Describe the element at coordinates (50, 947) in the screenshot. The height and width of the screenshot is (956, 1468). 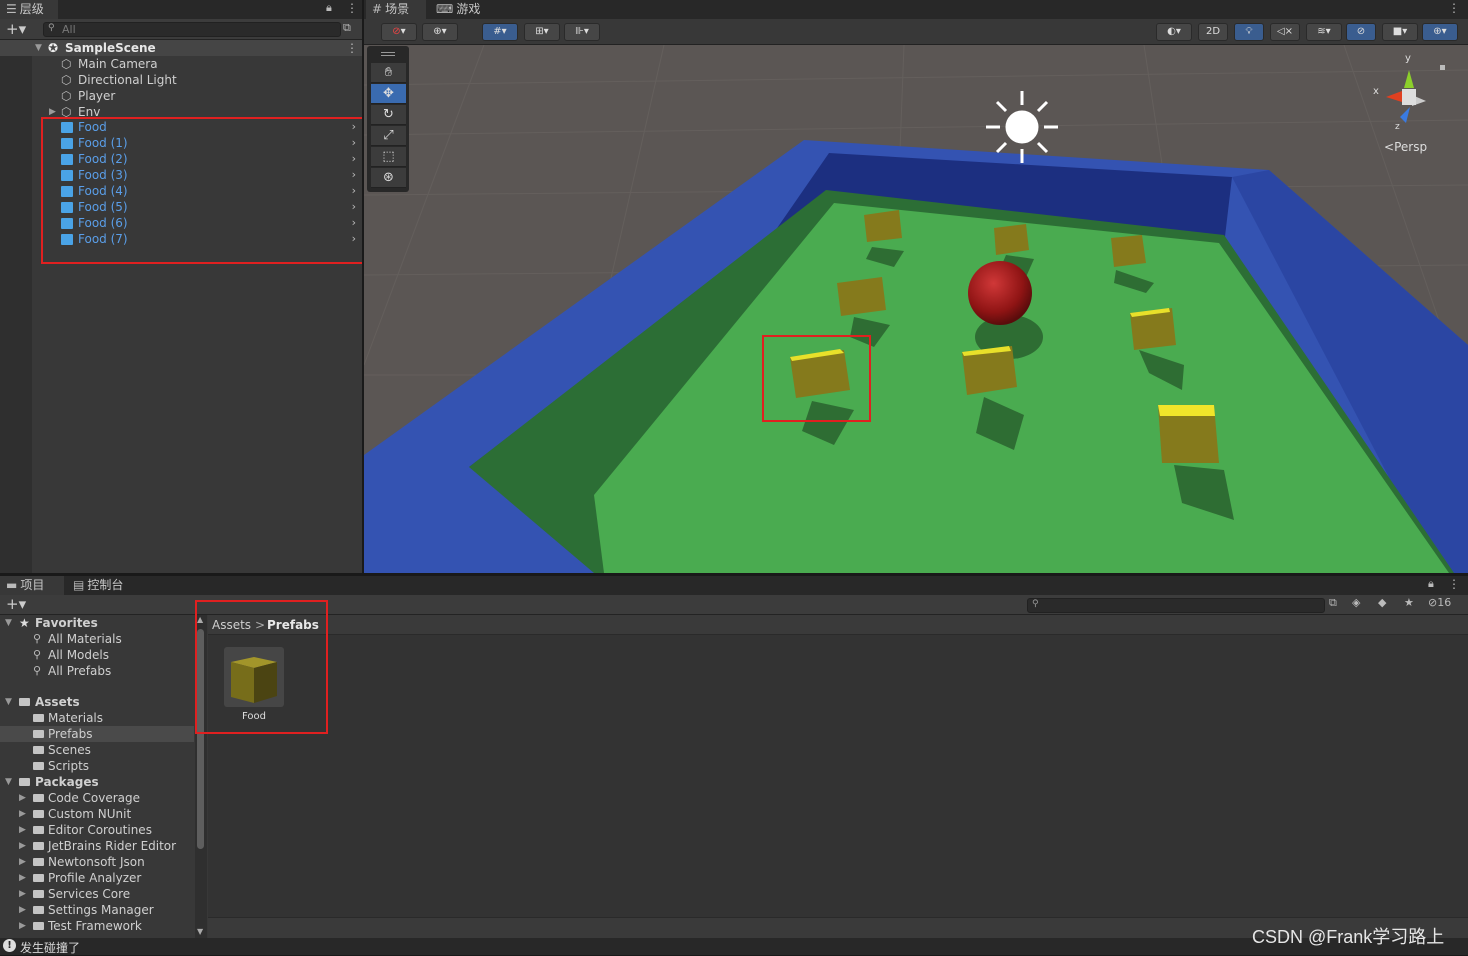
I see `status-message: 发生碰撞了` at that location.